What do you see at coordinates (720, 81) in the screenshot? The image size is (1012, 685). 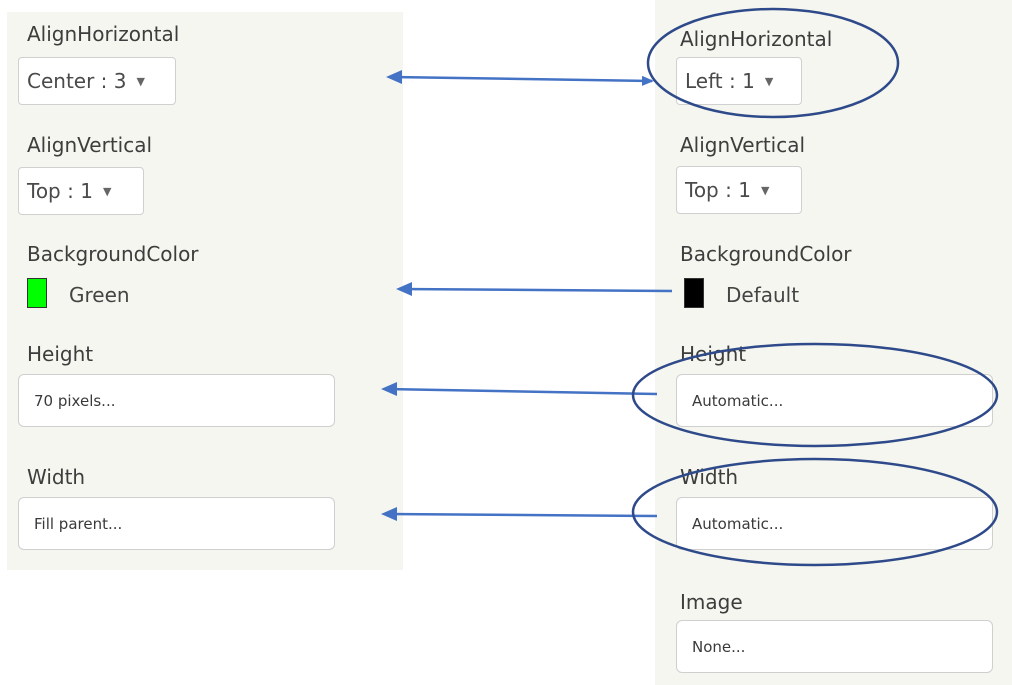 I see `align-horizontal-value: Left : 1` at bounding box center [720, 81].